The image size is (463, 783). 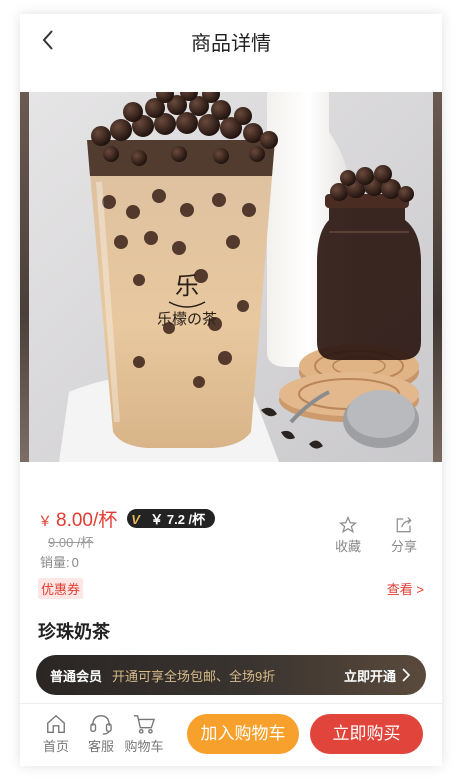 I want to click on member-level: 普通会员, so click(x=76, y=676).